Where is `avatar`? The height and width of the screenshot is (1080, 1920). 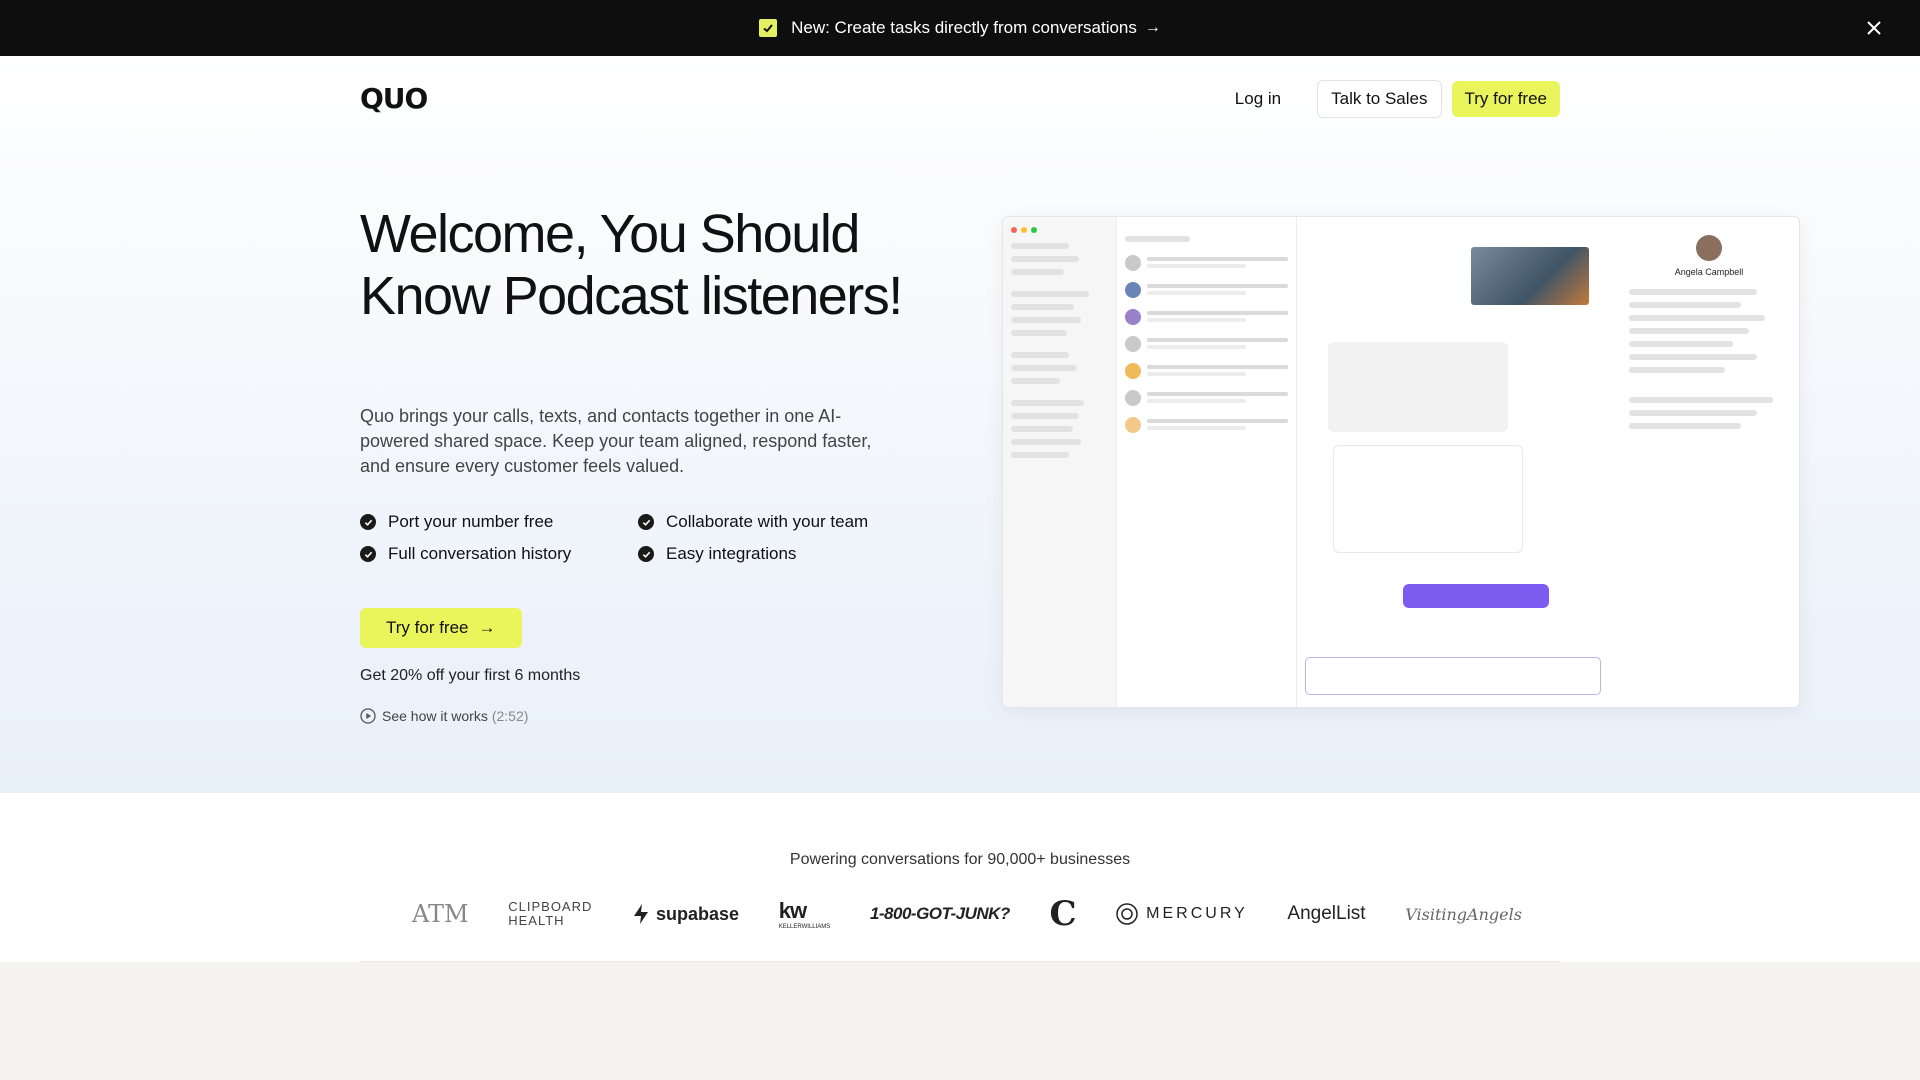
avatar is located at coordinates (1709, 248).